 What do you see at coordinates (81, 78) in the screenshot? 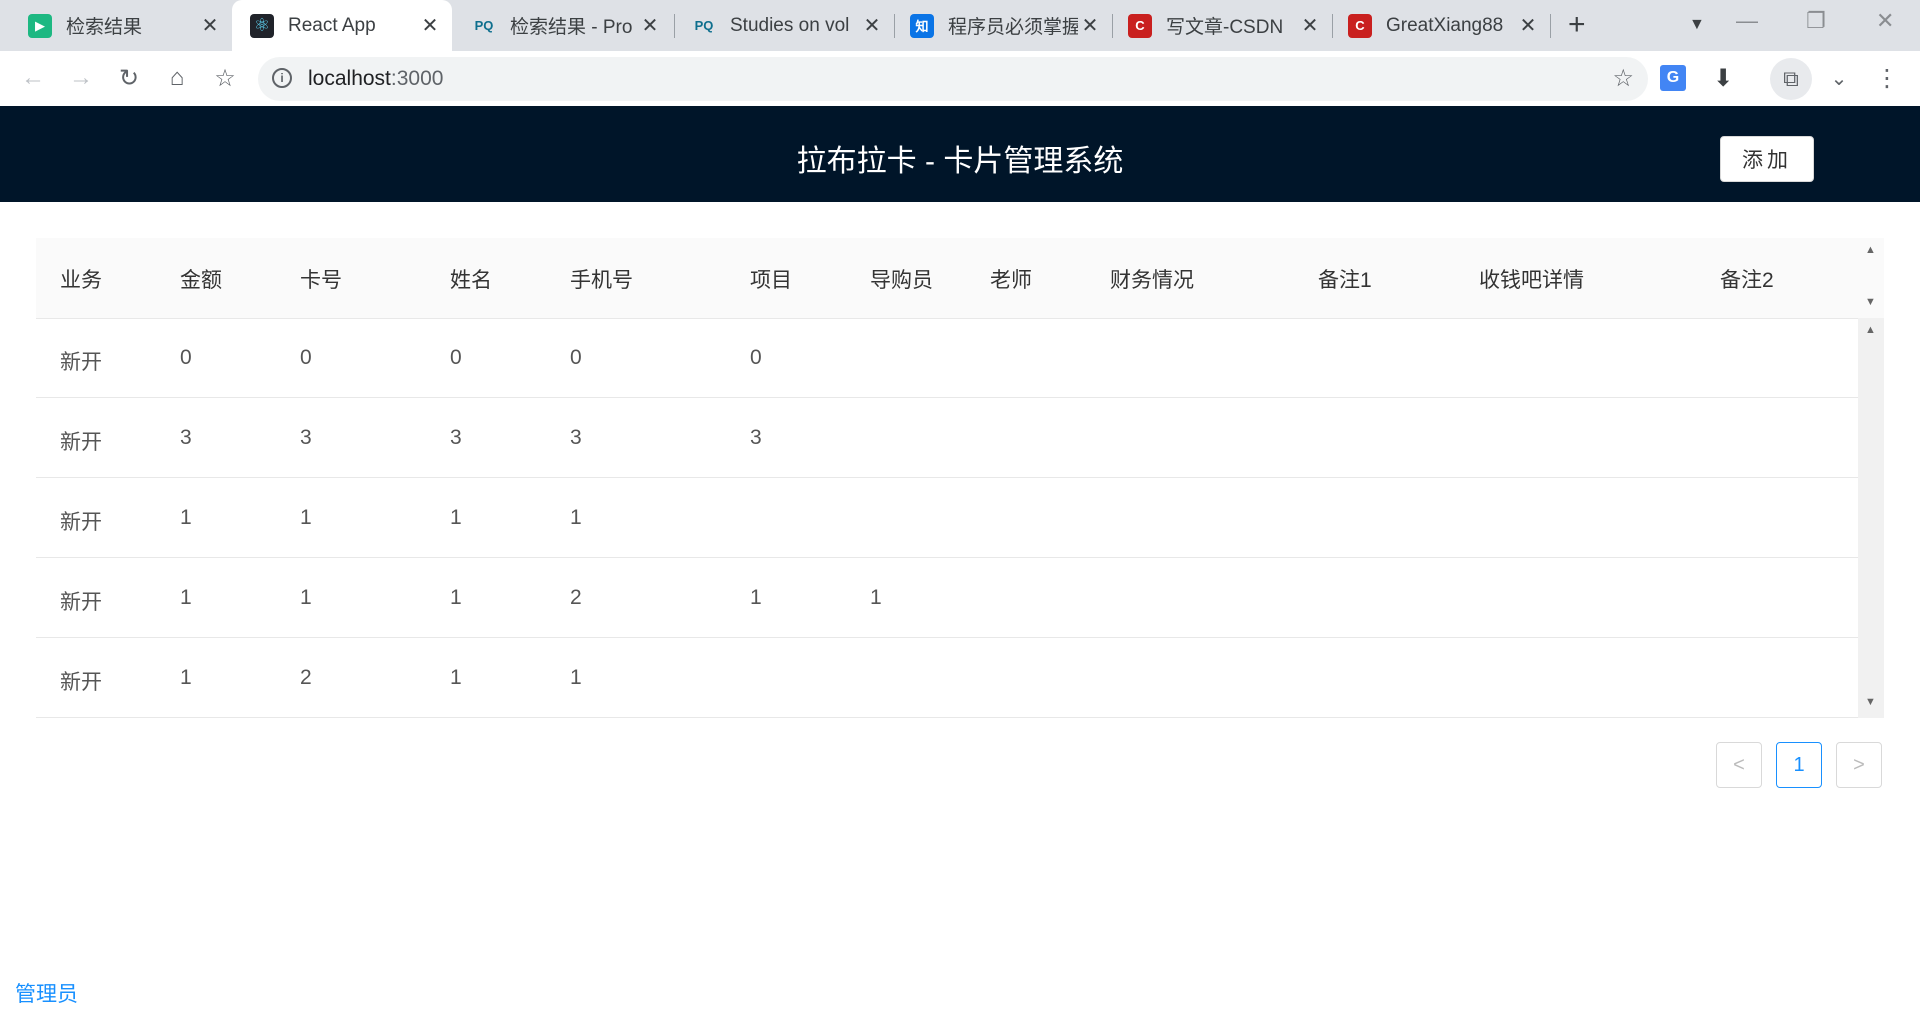
I see `forward-arrow-icon: →` at bounding box center [81, 78].